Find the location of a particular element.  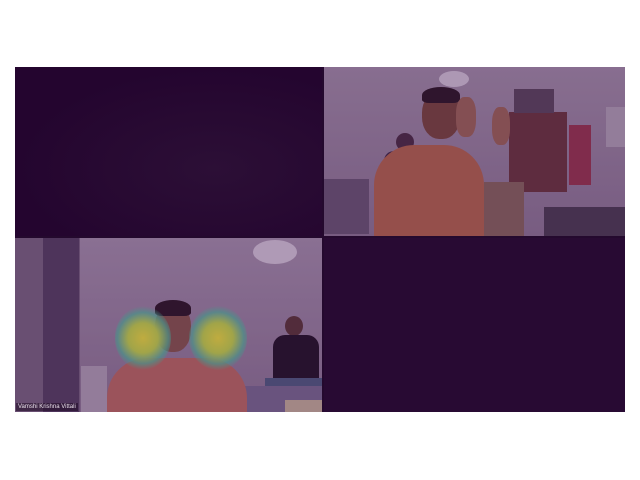

right-hand is located at coordinates (501, 126).